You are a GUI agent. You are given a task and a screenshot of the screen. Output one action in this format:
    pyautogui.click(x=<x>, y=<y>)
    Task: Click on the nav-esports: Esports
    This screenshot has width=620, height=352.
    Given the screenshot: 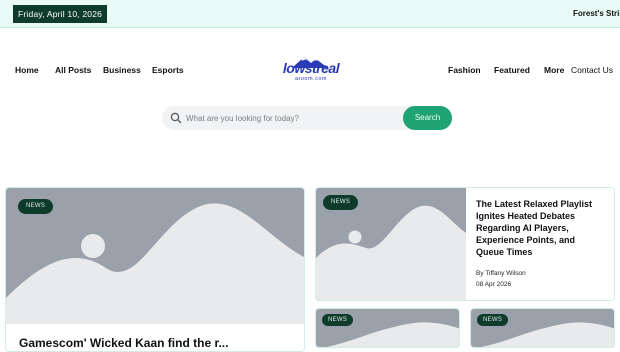 What is the action you would take?
    pyautogui.click(x=168, y=70)
    